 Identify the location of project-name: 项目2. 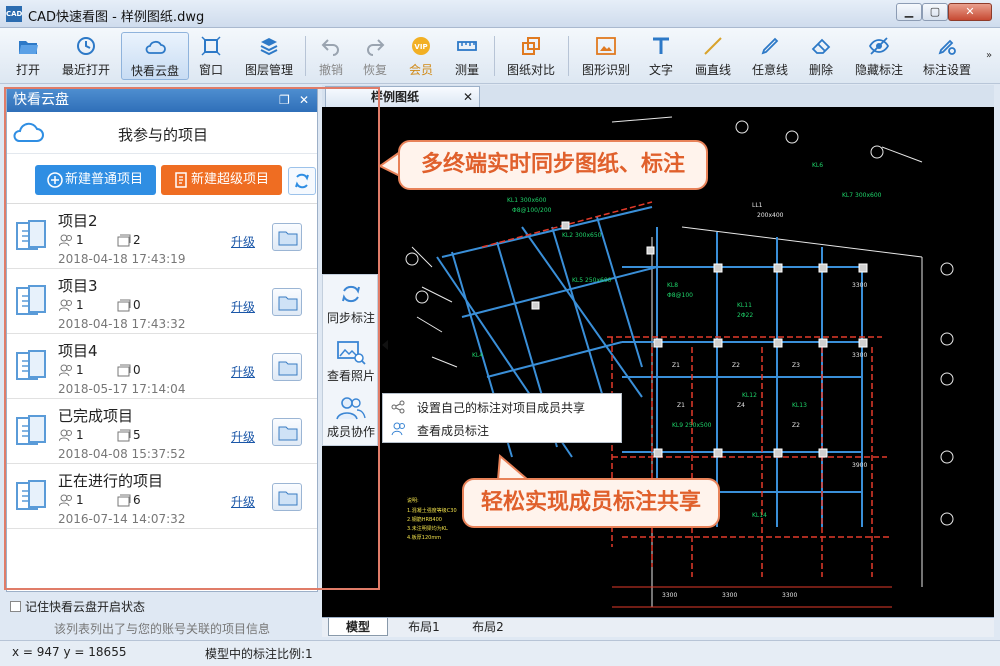
(78, 221).